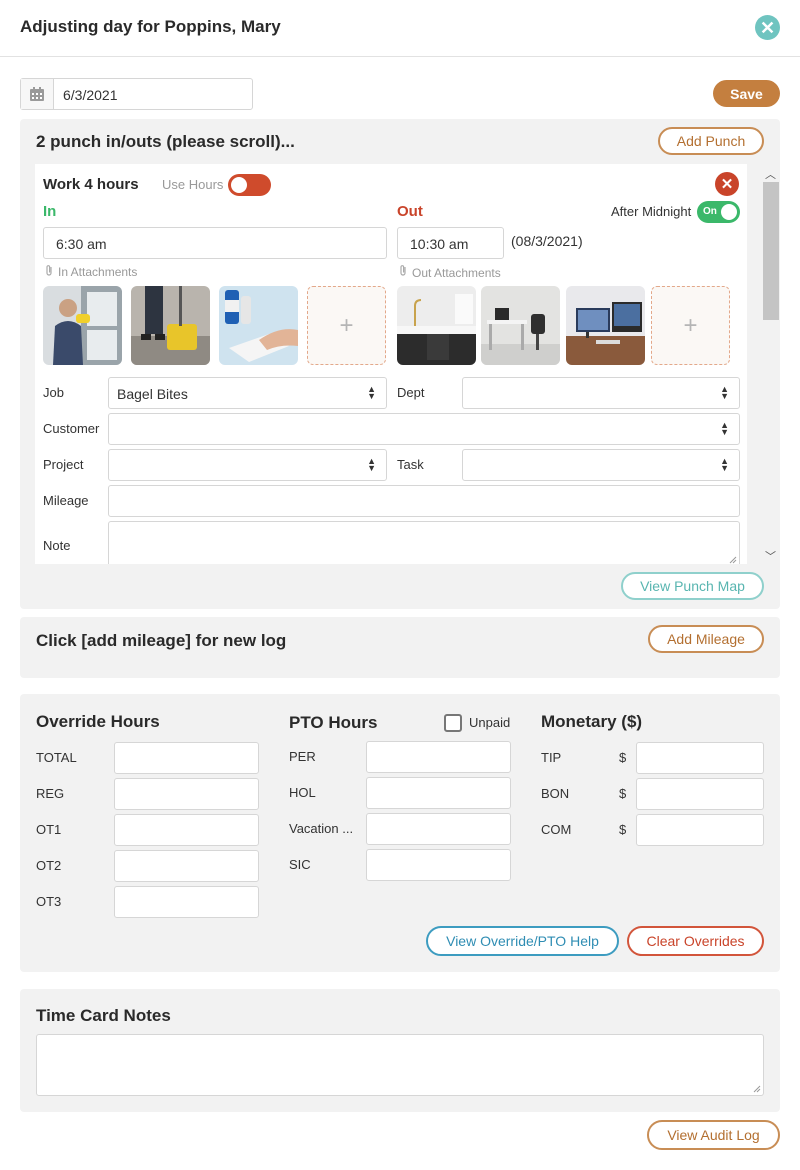  I want to click on calendar-icon, so click(37, 94).